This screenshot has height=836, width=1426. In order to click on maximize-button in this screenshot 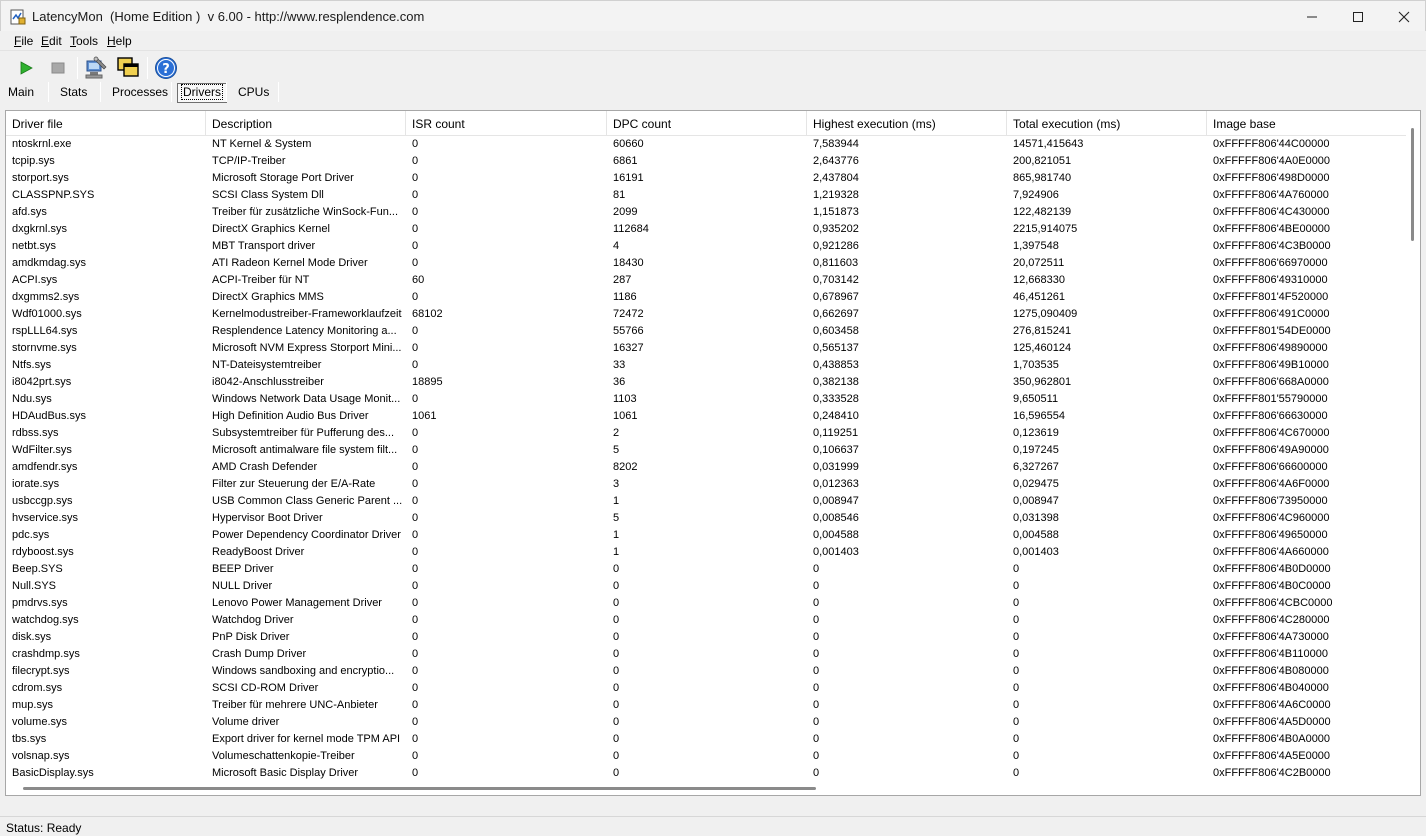, I will do `click(1358, 16)`.